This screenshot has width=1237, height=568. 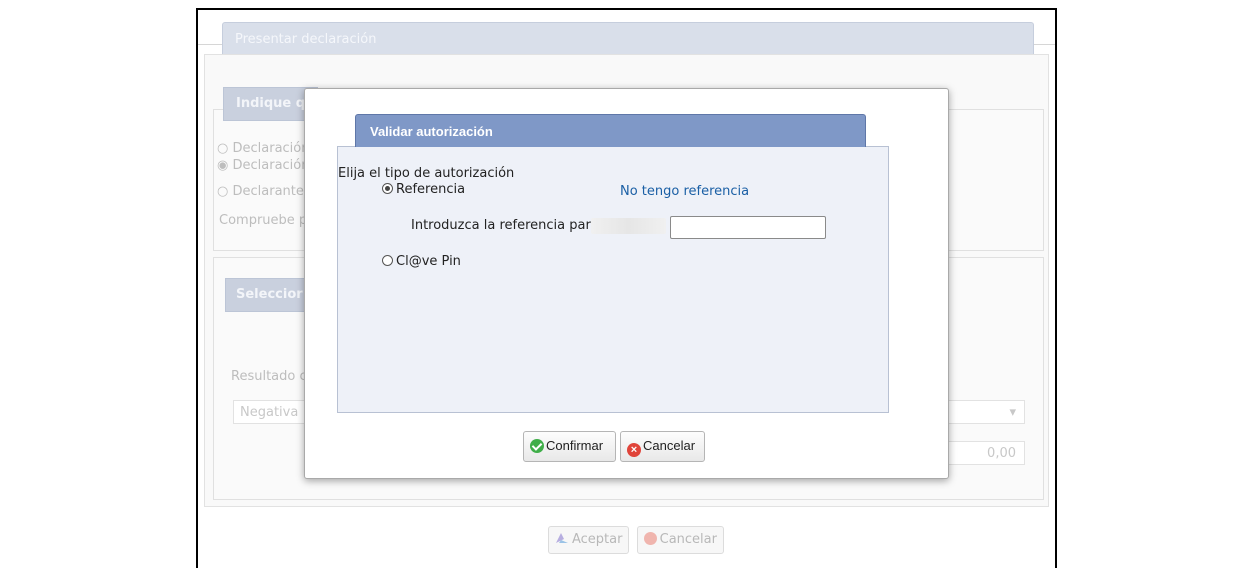 I want to click on radio-clave-pin-label: Cl@ve Pin, so click(x=428, y=261).